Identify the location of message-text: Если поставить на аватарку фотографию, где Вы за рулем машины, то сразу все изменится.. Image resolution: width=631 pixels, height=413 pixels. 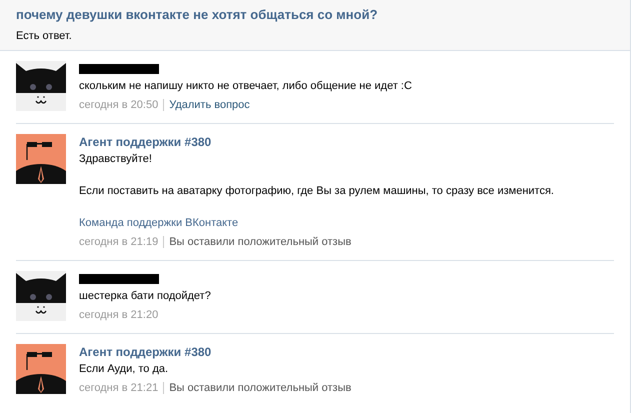
(316, 191).